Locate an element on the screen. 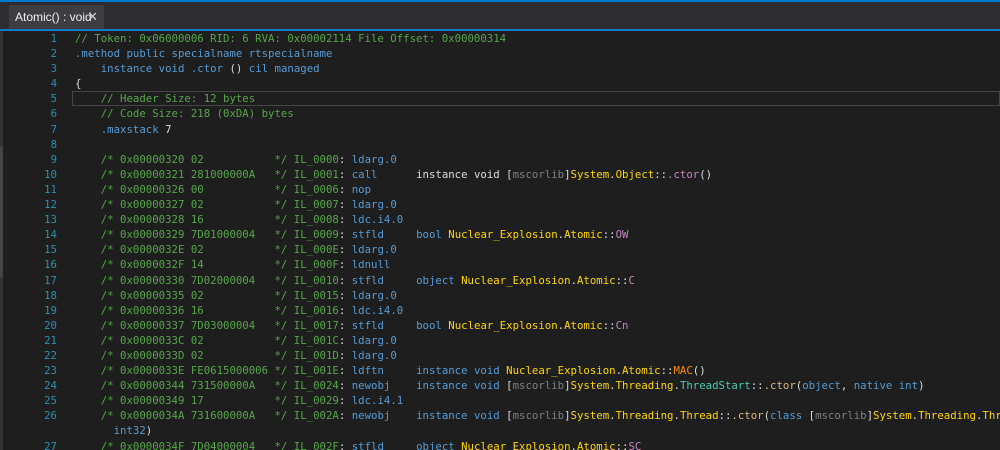 The image size is (1000, 450). code-line: 15 /* 0x0000032E 02 */ IL_000E: ldarg.0 is located at coordinates (500, 249).